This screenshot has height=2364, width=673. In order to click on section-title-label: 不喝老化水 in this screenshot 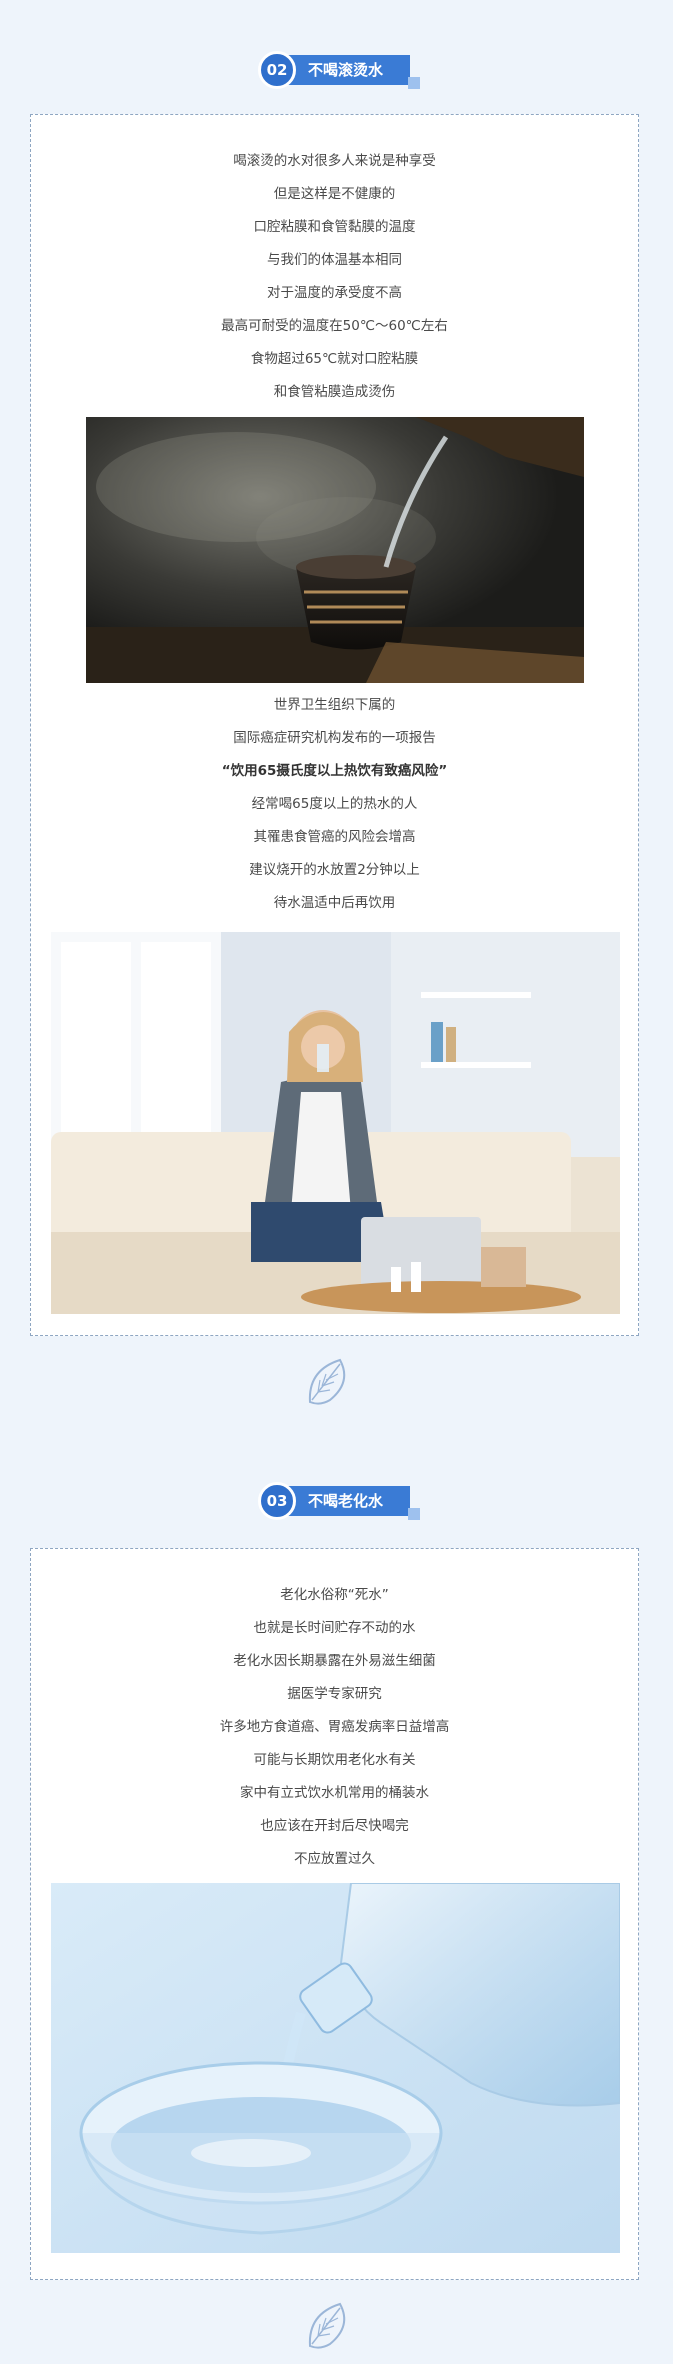, I will do `click(345, 1501)`.